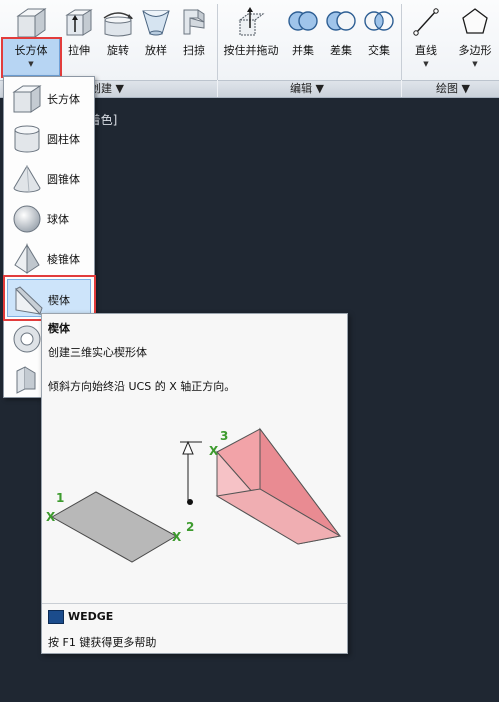  Describe the element at coordinates (156, 23) in the screenshot. I see `loft-icon` at that location.